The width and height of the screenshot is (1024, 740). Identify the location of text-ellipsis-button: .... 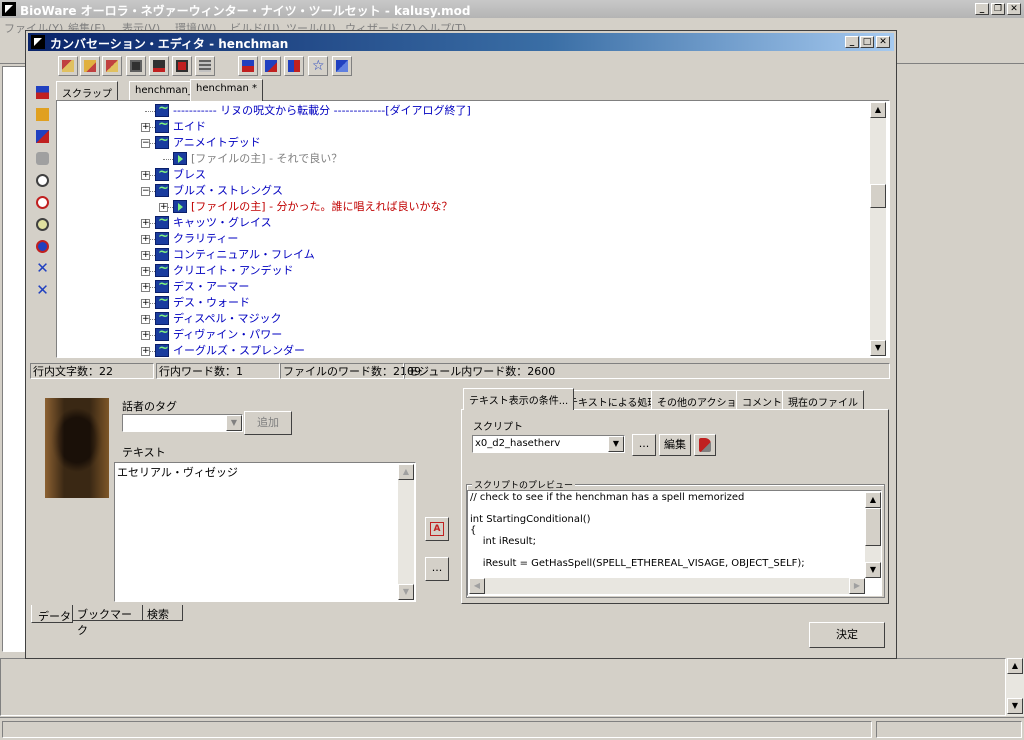
(437, 569).